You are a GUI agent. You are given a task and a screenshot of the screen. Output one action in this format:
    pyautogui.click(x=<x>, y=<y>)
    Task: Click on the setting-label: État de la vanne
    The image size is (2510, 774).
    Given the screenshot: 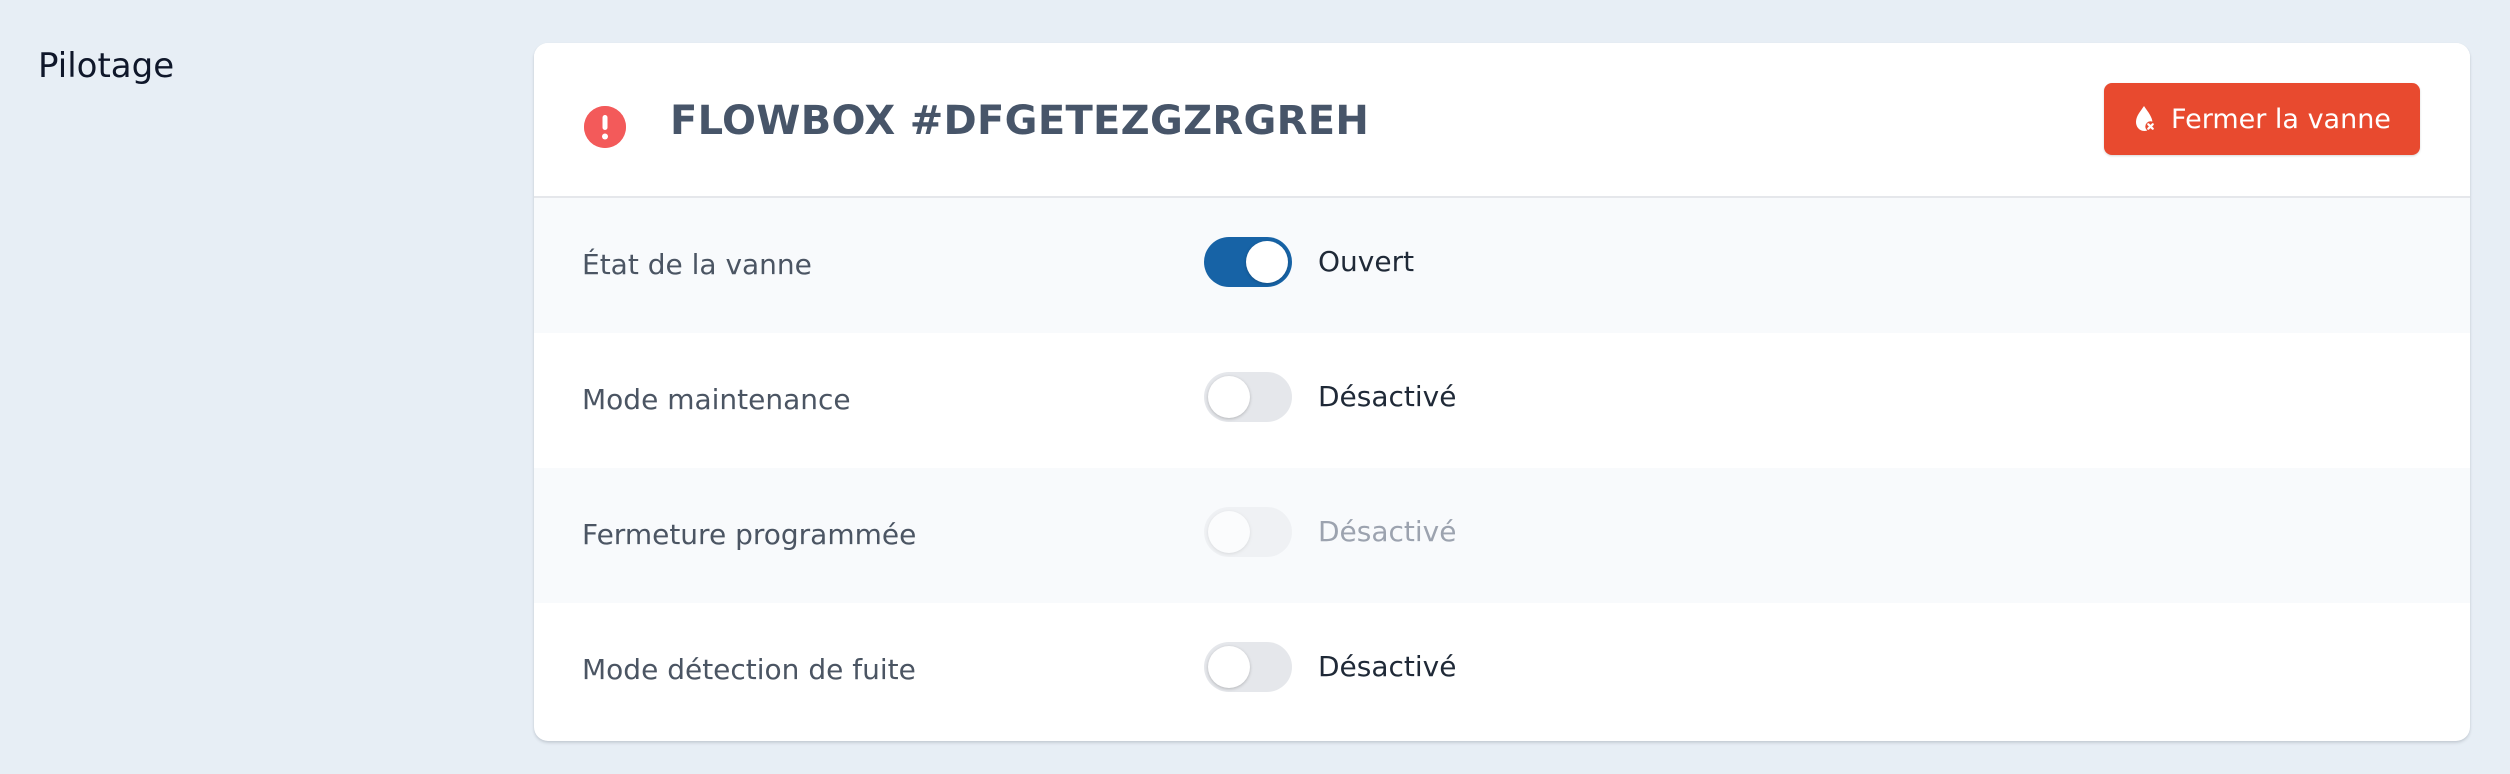 What is the action you would take?
    pyautogui.click(x=697, y=264)
    